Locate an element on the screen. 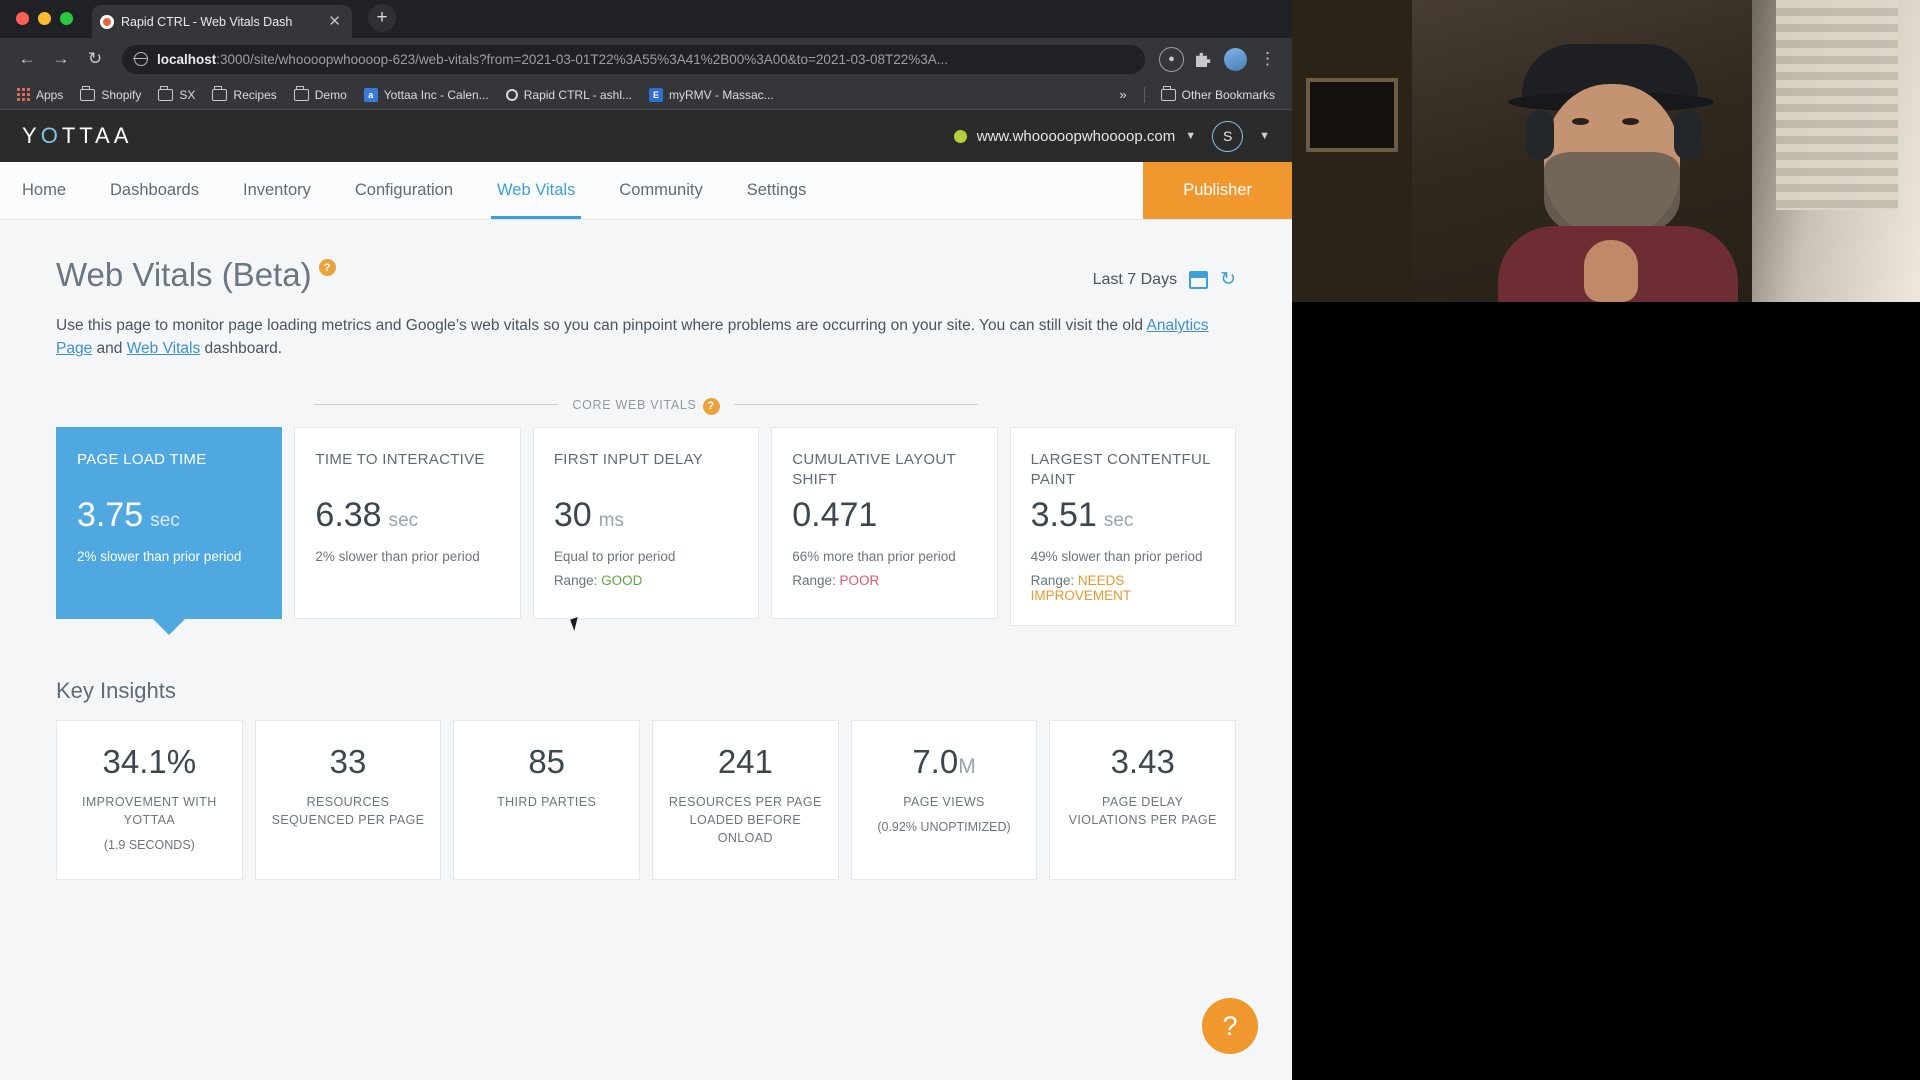 The width and height of the screenshot is (1920, 1080). insight-label: IMPROVEMENT WITH YOTTAA is located at coordinates (149, 811).